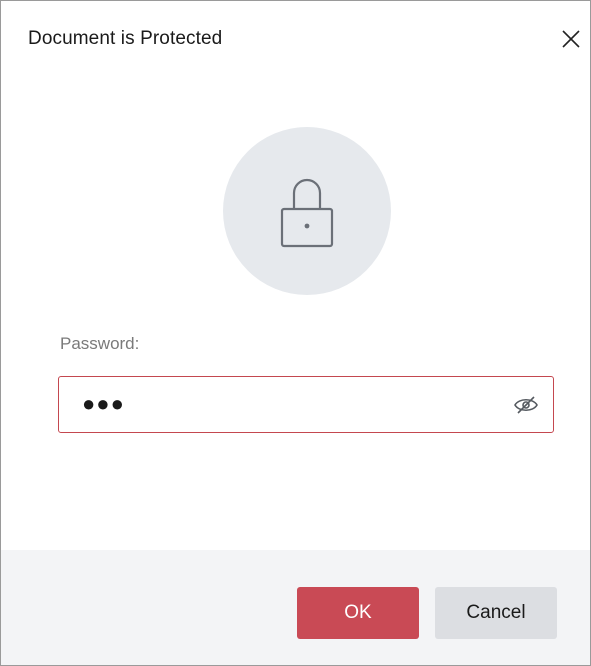  I want to click on password-value: ●●●, so click(103, 404).